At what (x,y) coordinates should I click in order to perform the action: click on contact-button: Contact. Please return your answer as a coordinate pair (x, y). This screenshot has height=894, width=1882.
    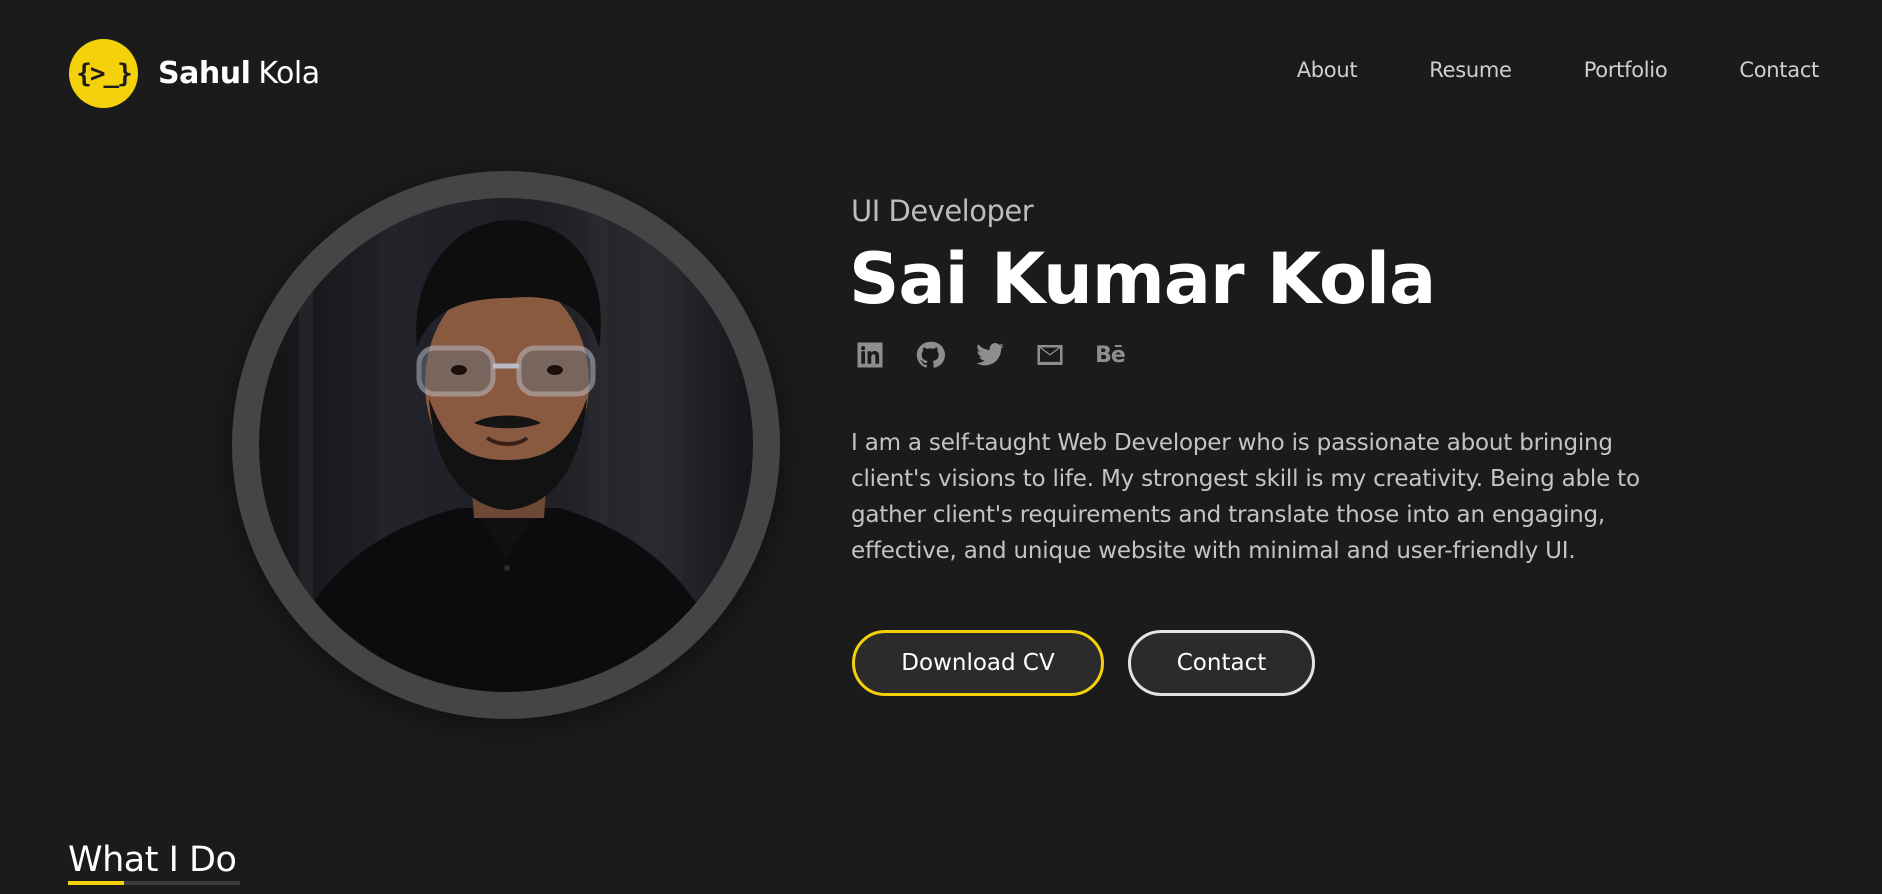
    Looking at the image, I should click on (1221, 663).